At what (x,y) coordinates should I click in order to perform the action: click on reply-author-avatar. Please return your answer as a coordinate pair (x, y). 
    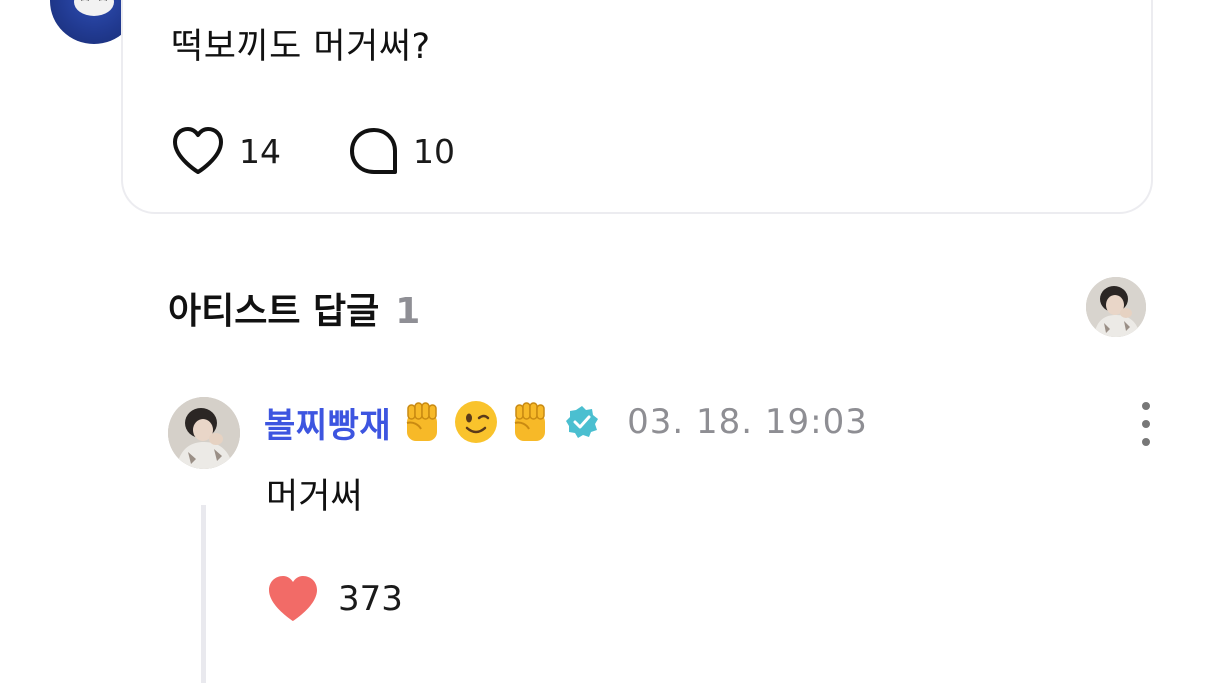
    Looking at the image, I should click on (204, 433).